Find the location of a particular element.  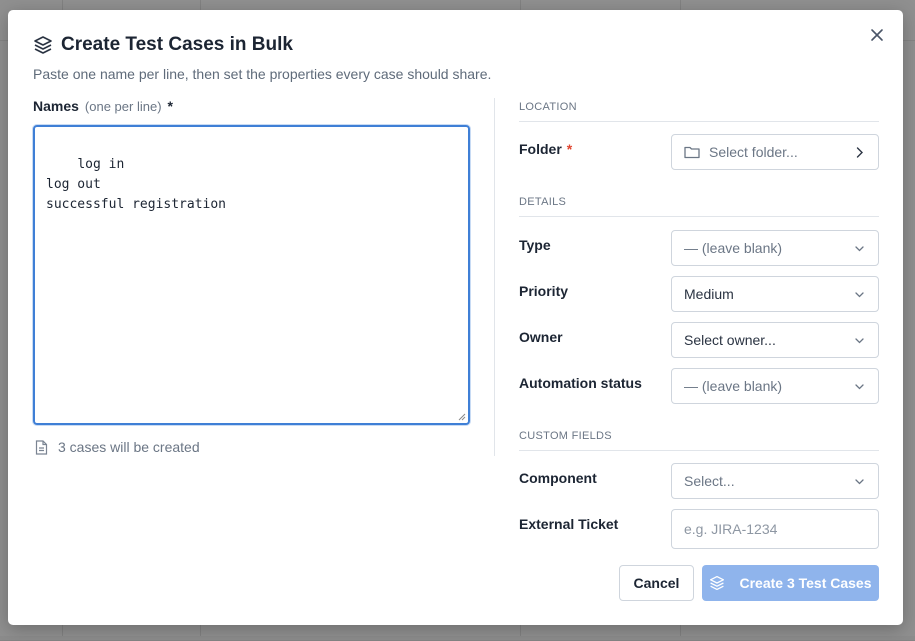

section-details: DETAILS is located at coordinates (543, 202).